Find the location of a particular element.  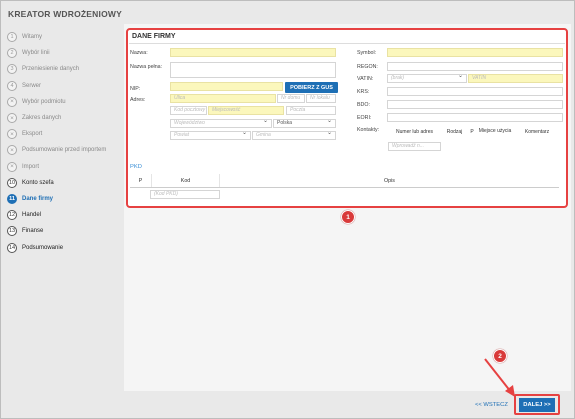

label-kontakty: Kontakty: is located at coordinates (368, 130).